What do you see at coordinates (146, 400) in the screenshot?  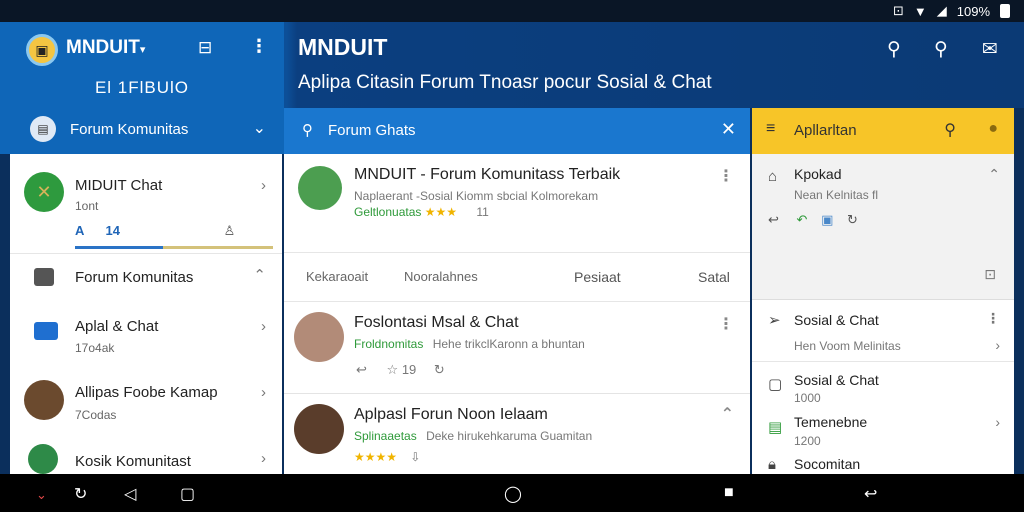 I see `list-item: Allipas Foobe Kamap 7Codas ›` at bounding box center [146, 400].